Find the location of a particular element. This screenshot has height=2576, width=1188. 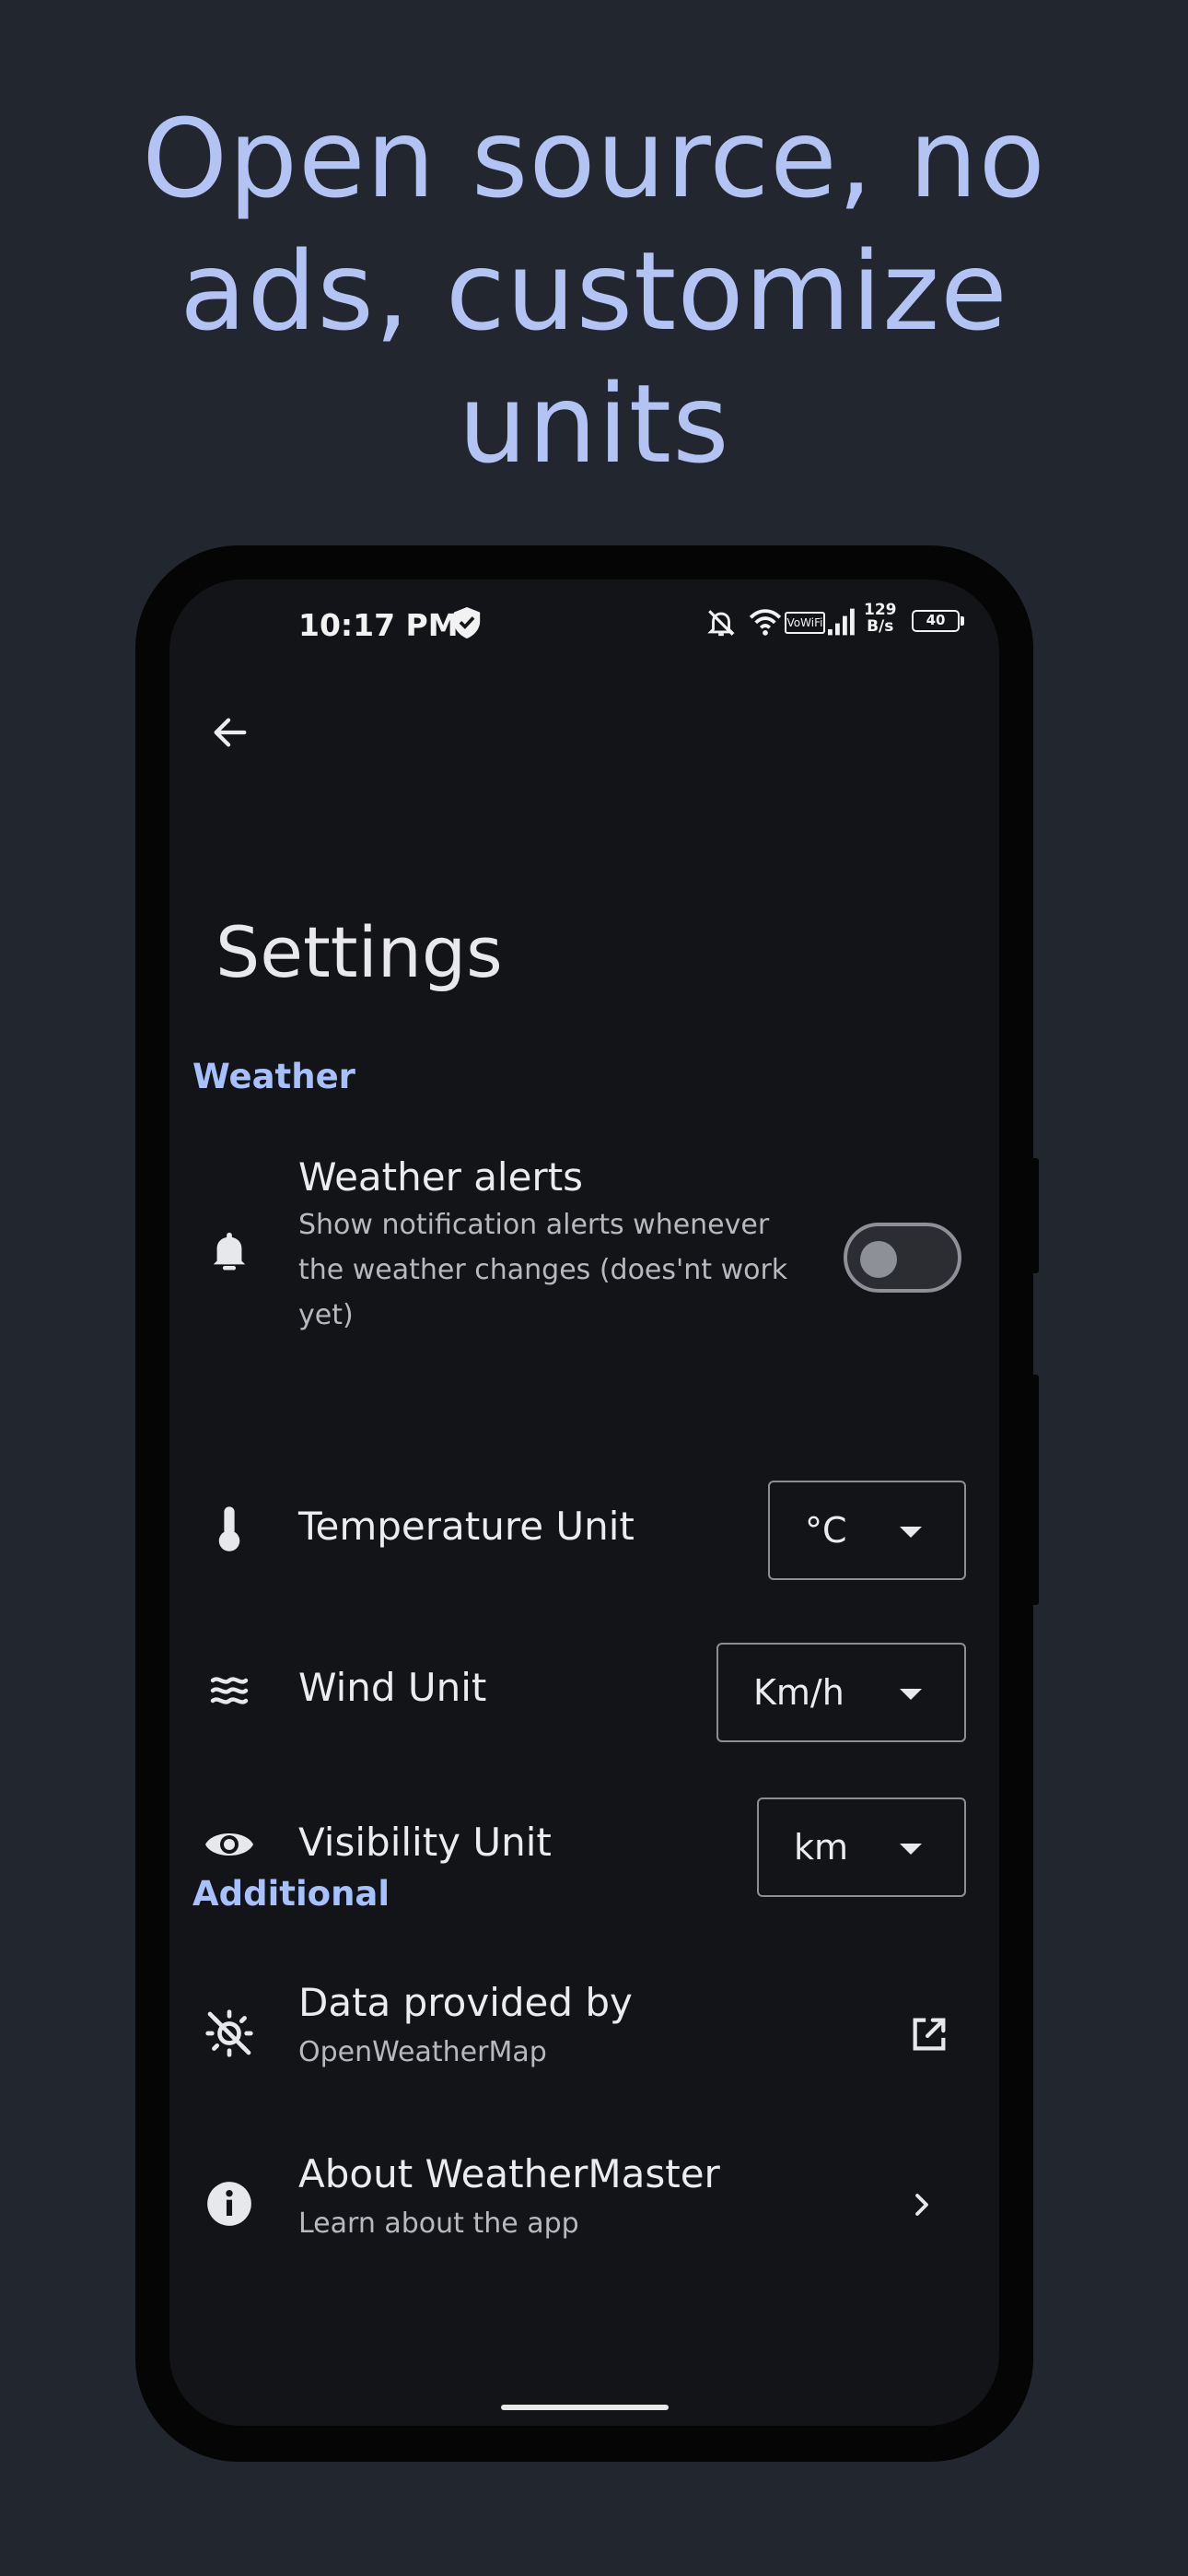

visibility-unit-title: Visibility Unit is located at coordinates (425, 1842).